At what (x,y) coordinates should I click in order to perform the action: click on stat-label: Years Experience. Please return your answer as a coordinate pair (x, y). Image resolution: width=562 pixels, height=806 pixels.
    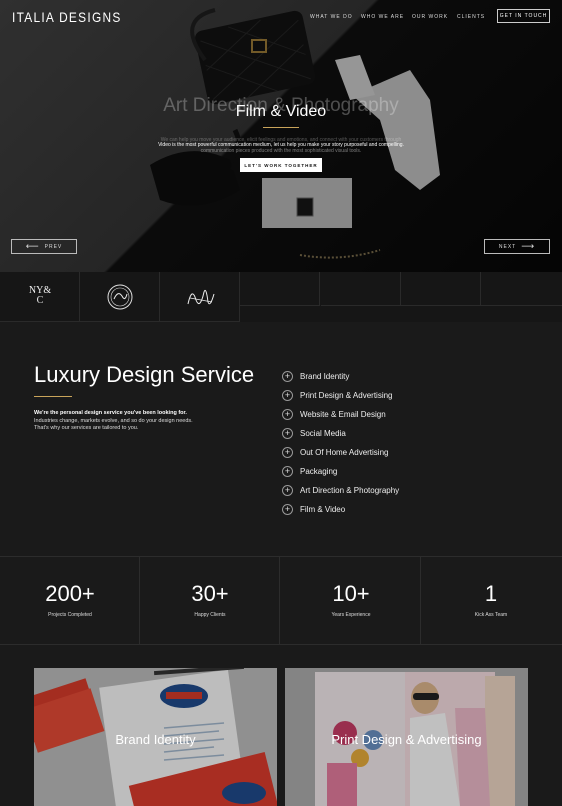
    Looking at the image, I should click on (351, 615).